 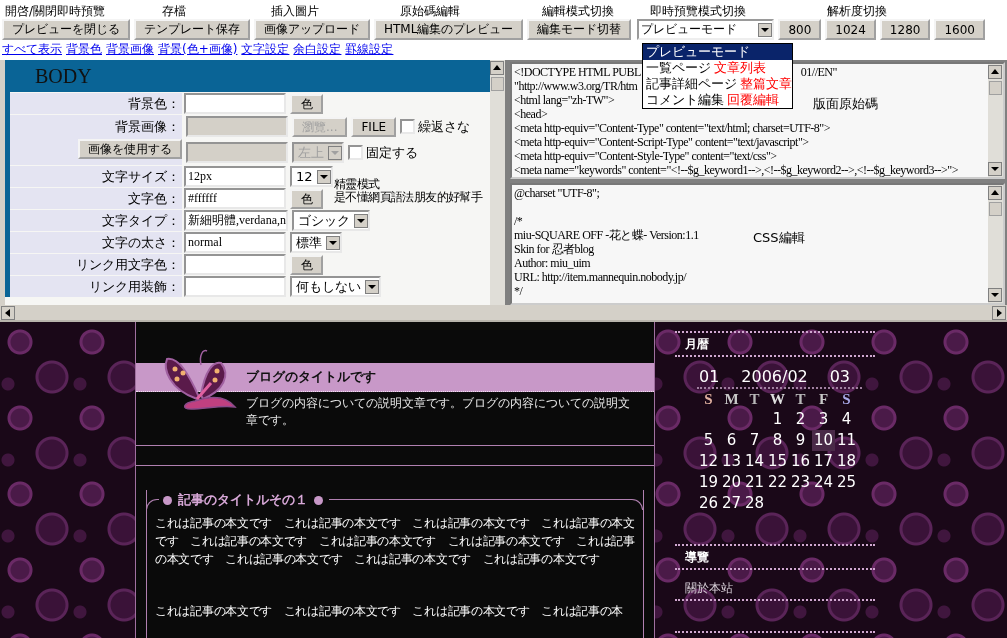 What do you see at coordinates (331, 220) in the screenshot?
I see `dropdown-select: ゴシック` at bounding box center [331, 220].